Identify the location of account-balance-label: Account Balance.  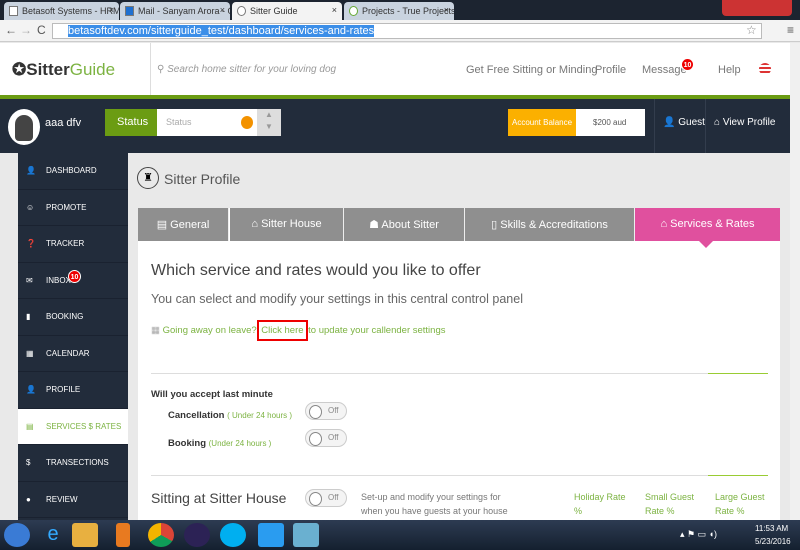
(542, 122).